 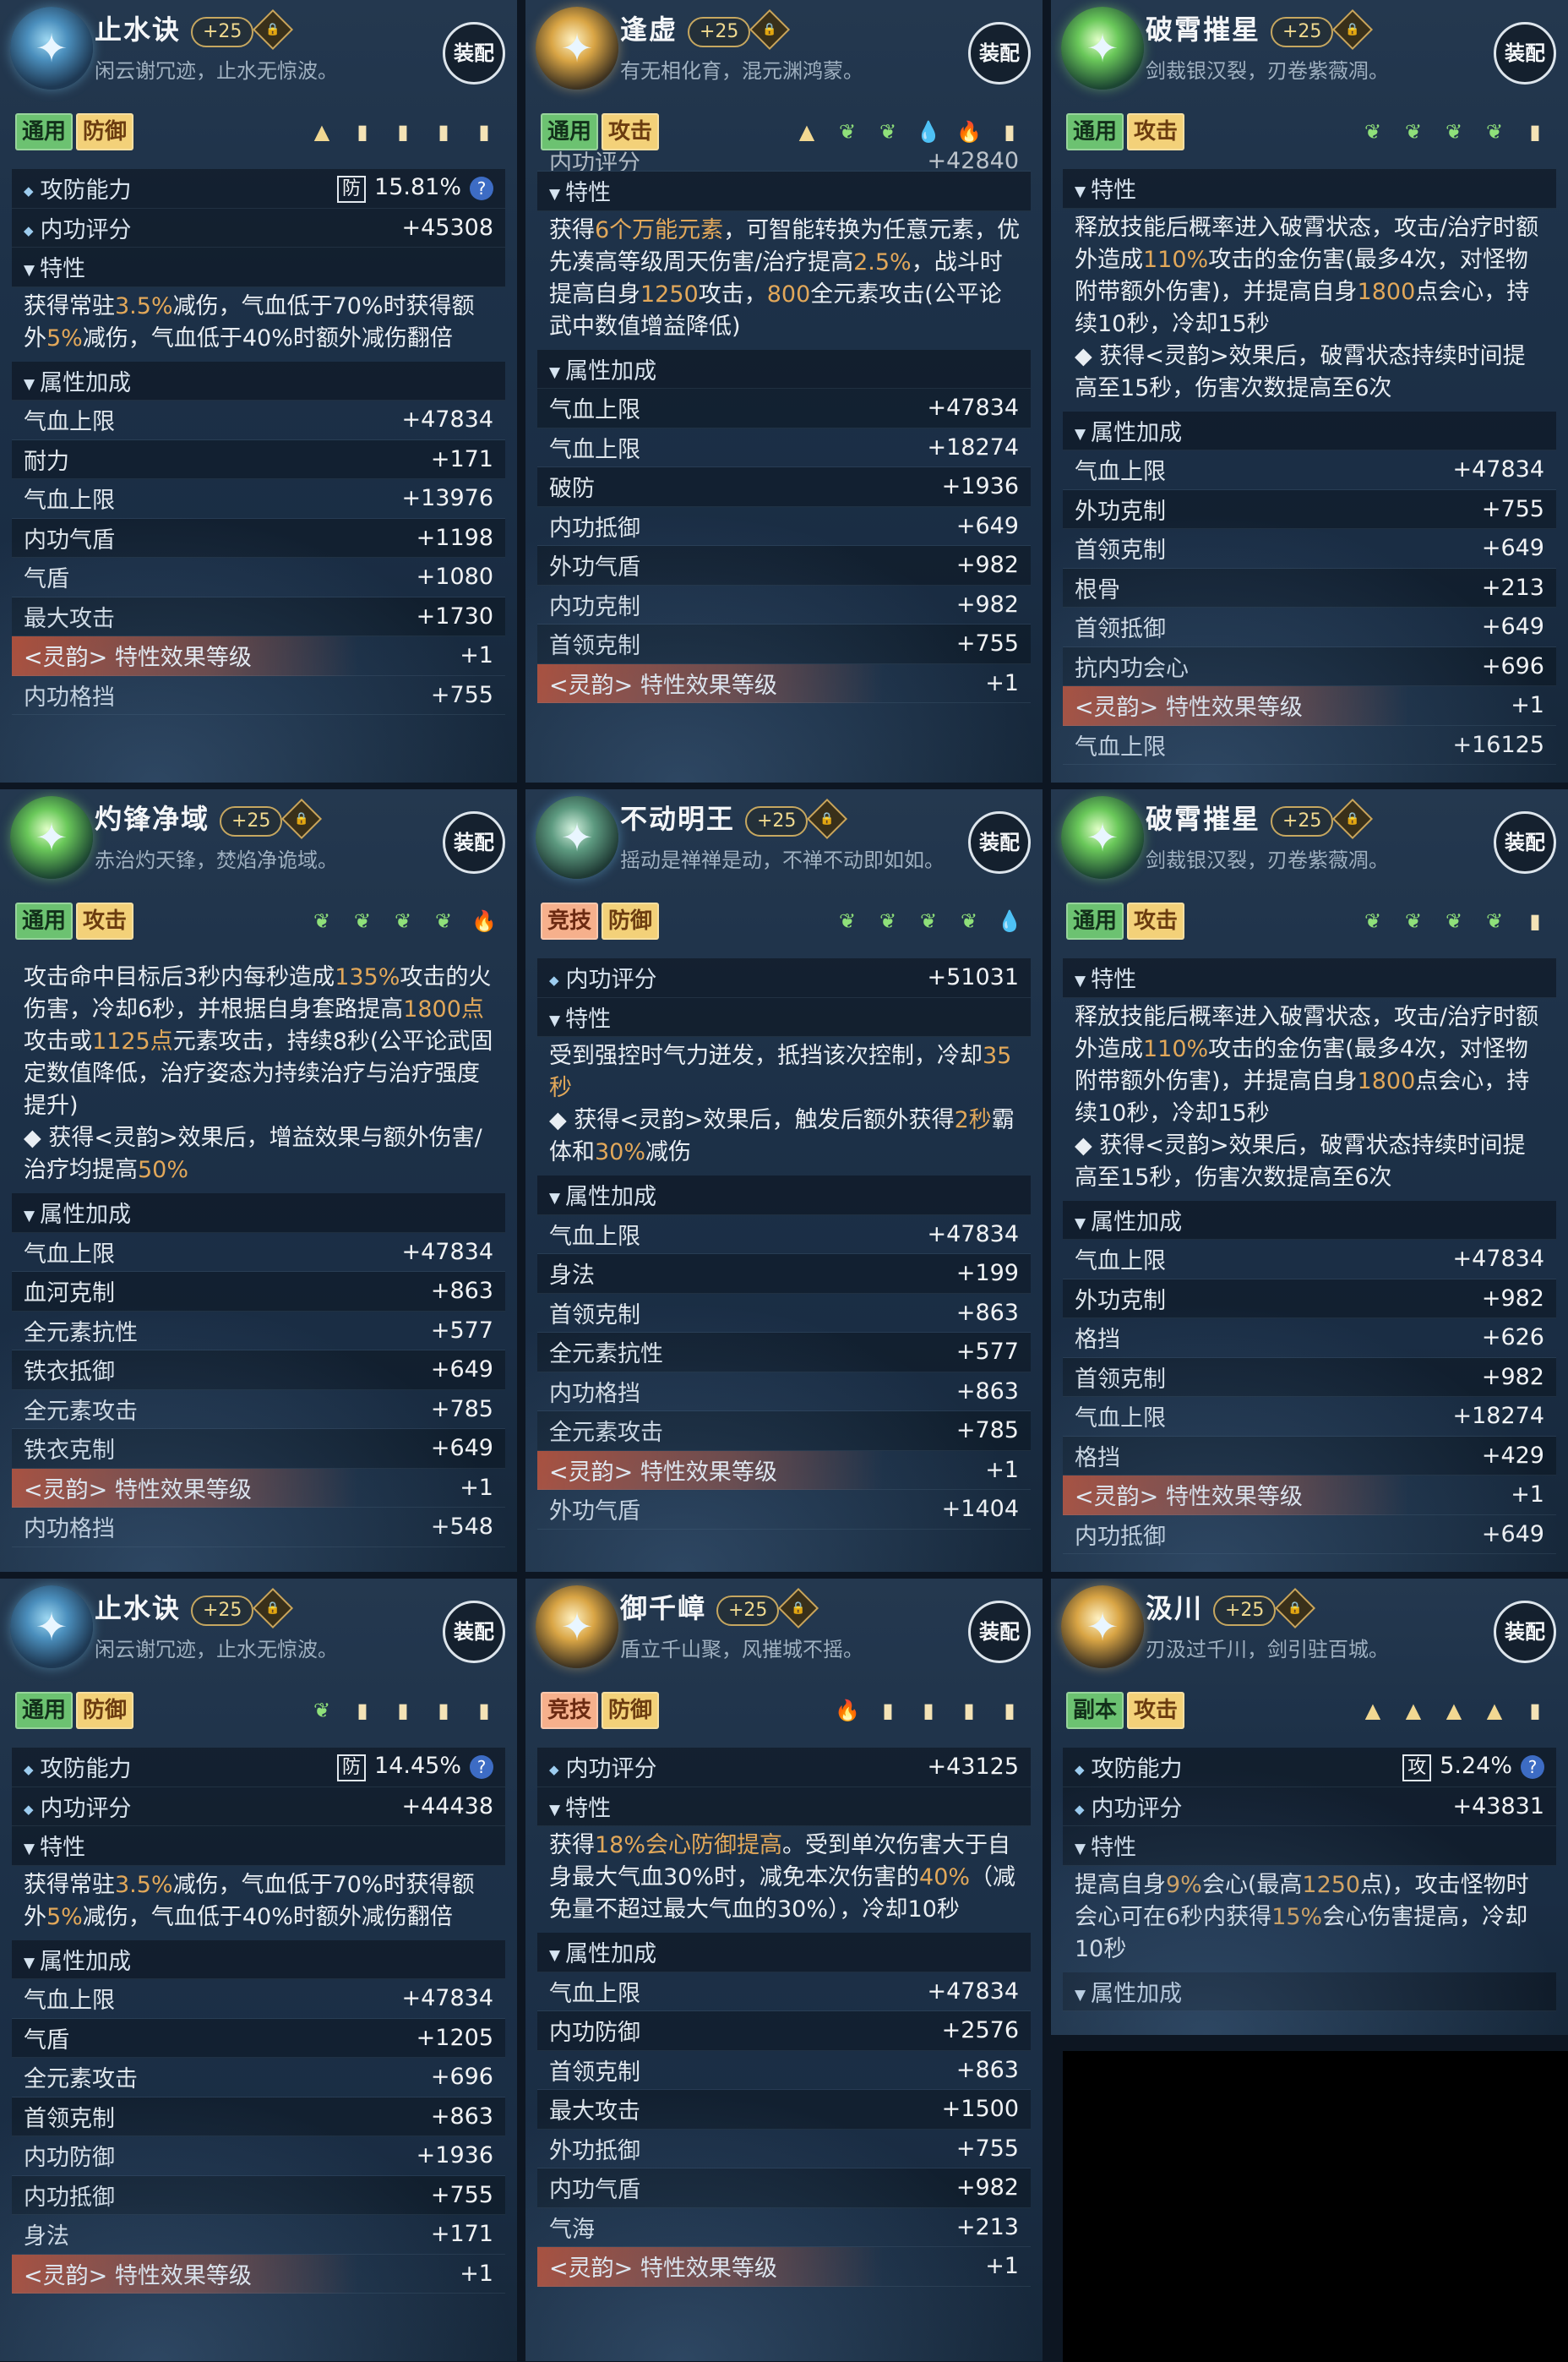 I want to click on tag-group: 副本 攻击, so click(x=1125, y=1710).